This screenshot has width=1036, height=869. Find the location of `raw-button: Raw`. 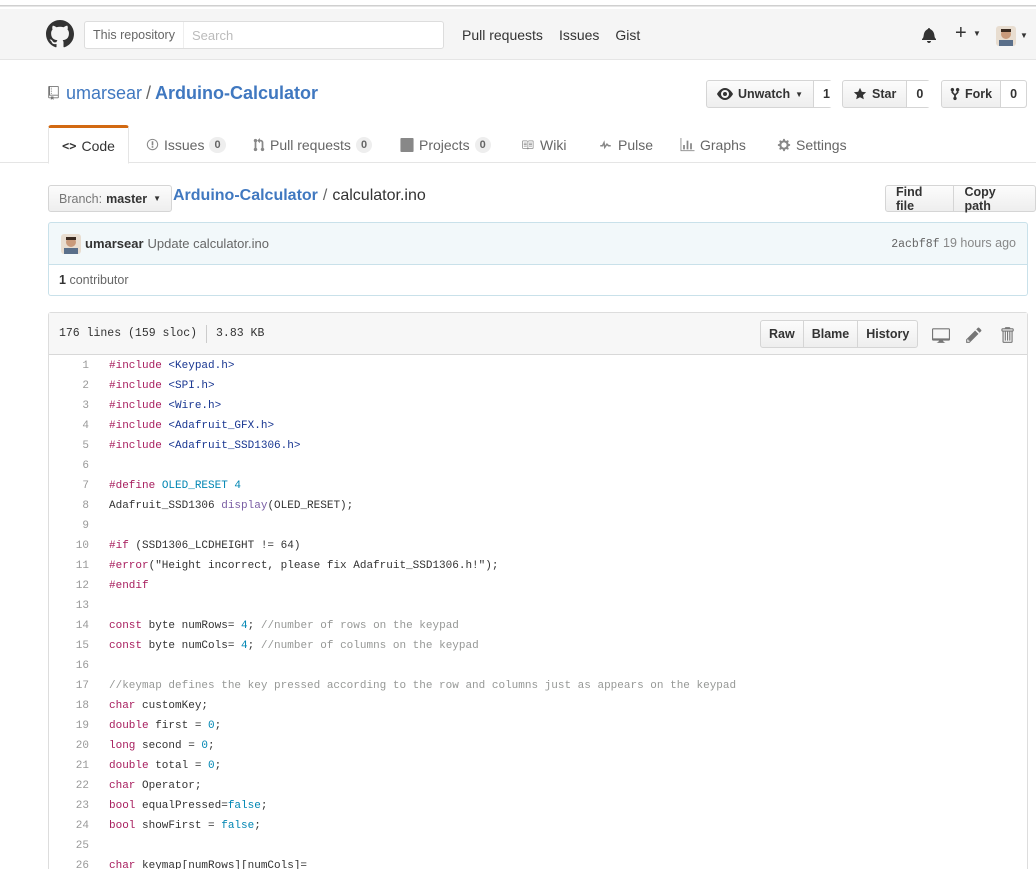

raw-button: Raw is located at coordinates (782, 334).